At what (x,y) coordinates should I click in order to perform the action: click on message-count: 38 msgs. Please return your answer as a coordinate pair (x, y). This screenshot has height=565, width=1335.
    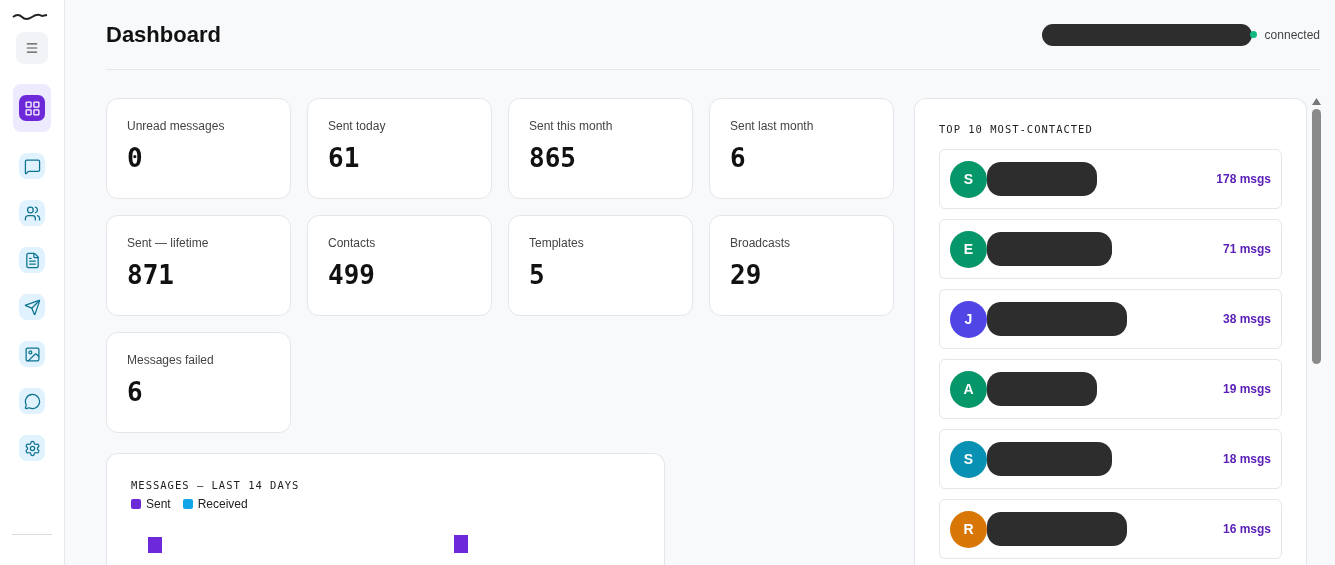
    Looking at the image, I should click on (1246, 319).